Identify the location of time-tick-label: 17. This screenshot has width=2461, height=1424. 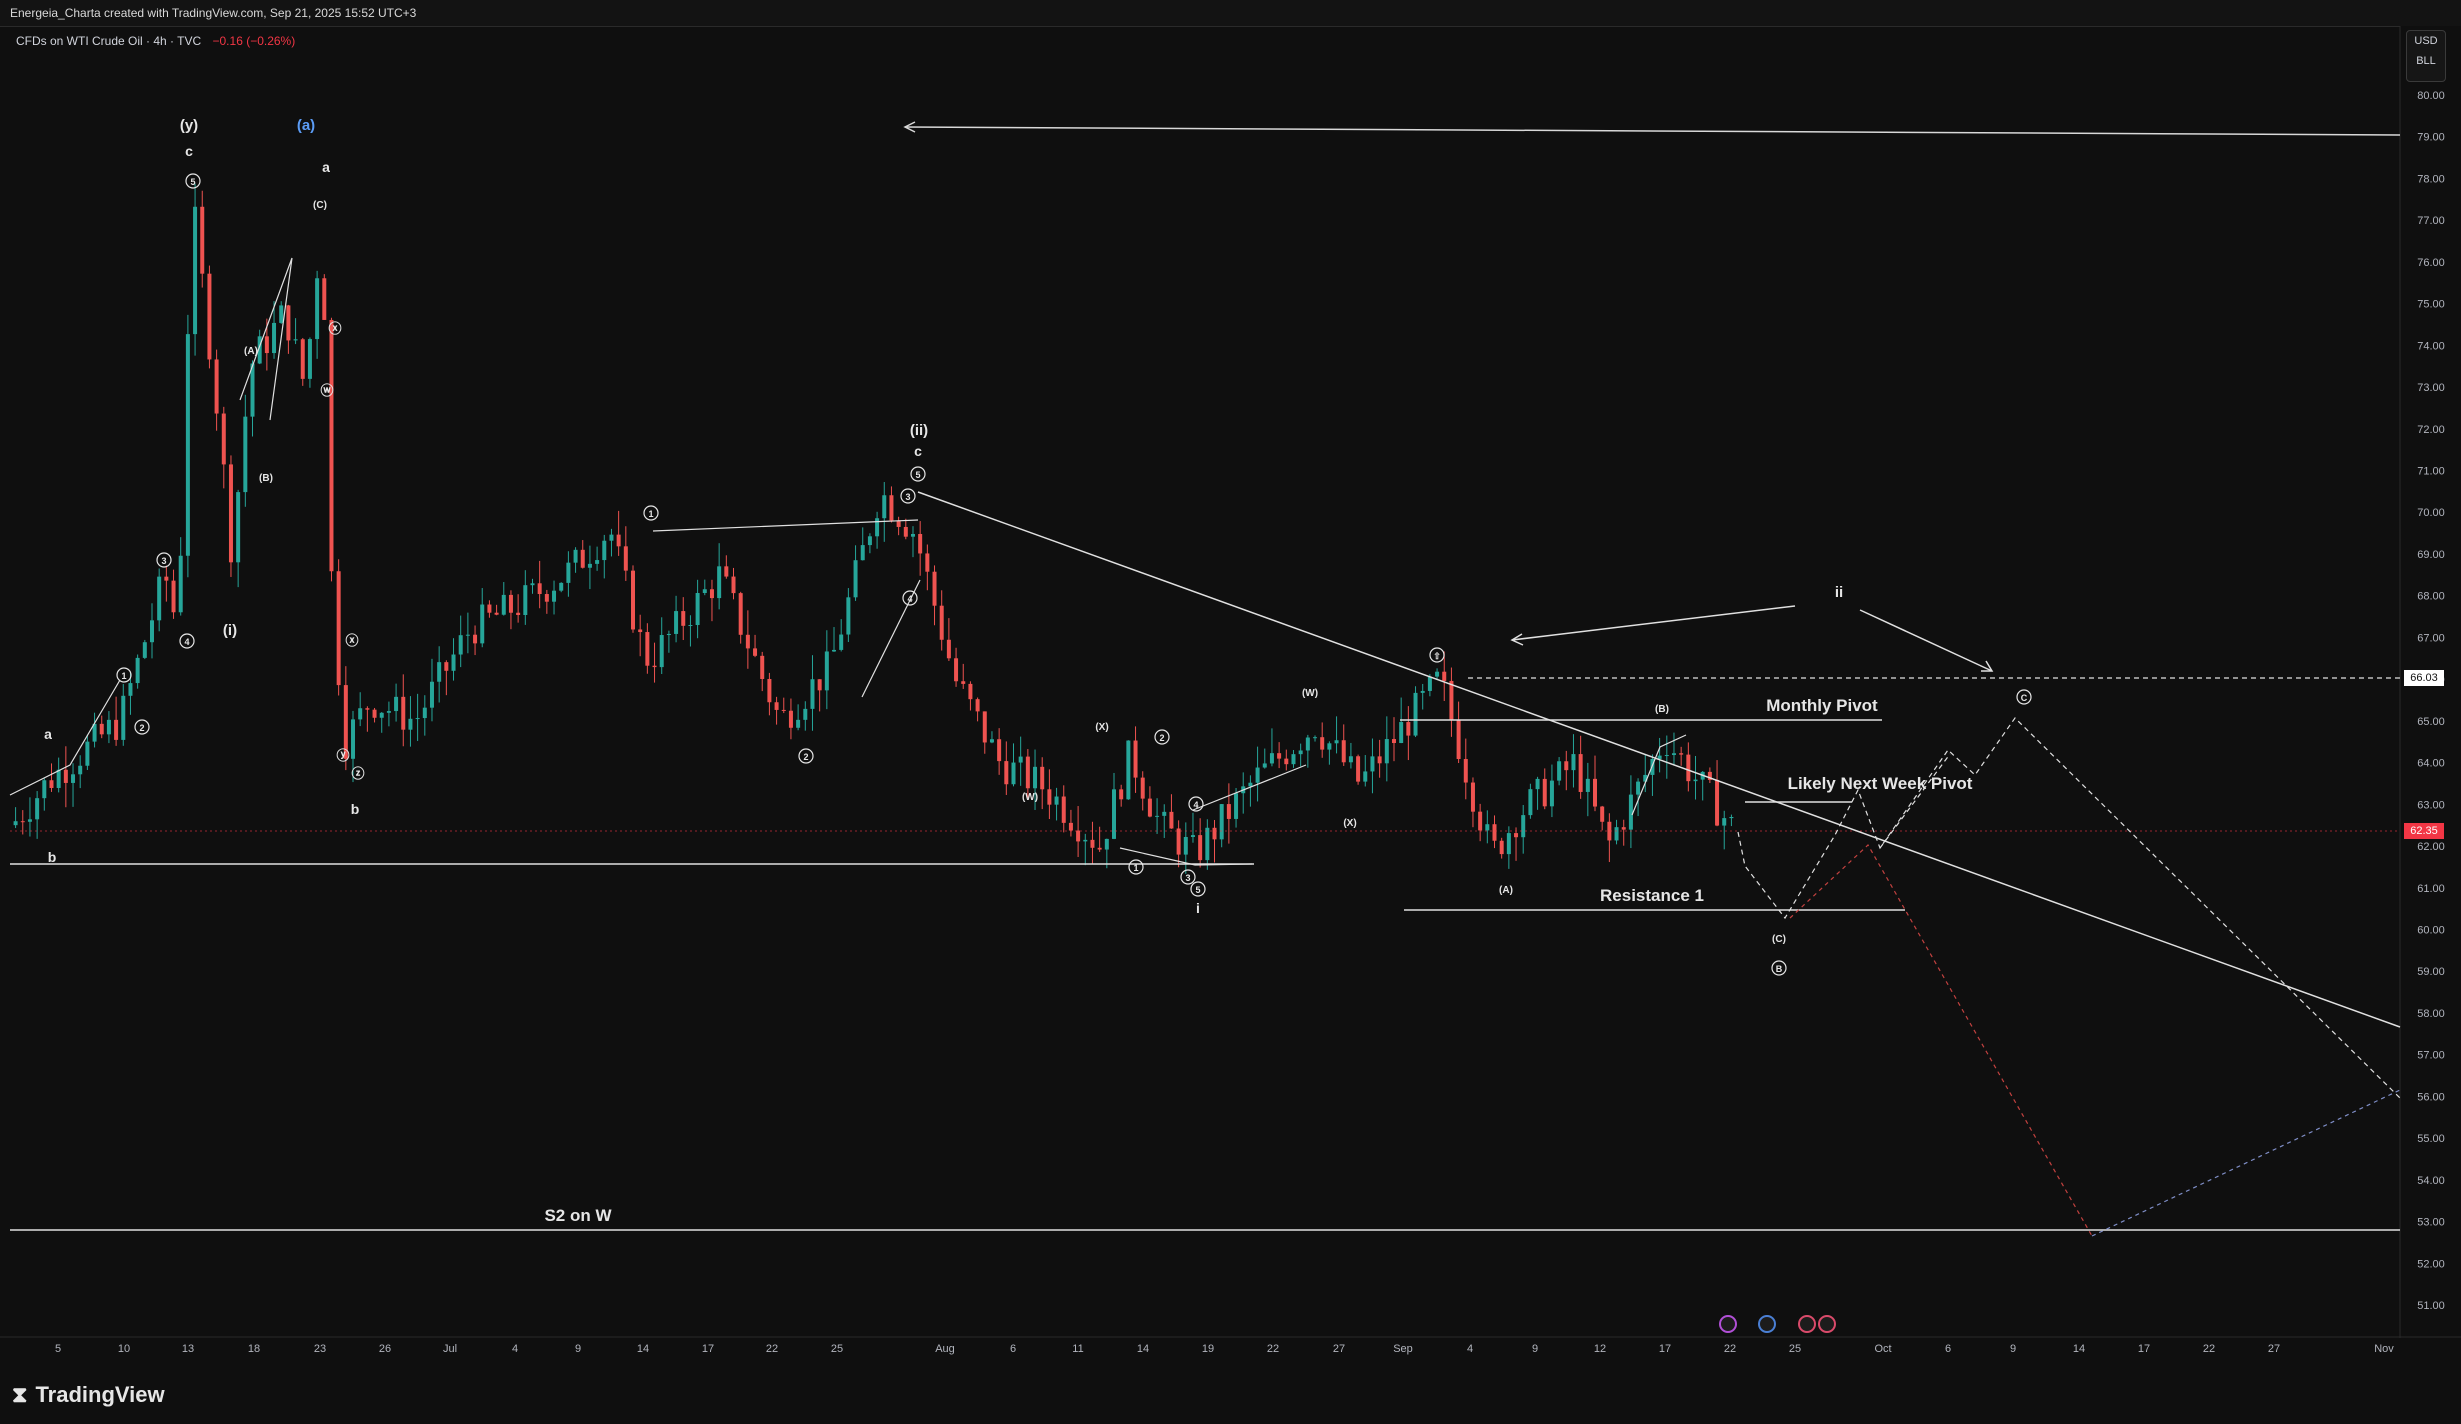
(1665, 1349).